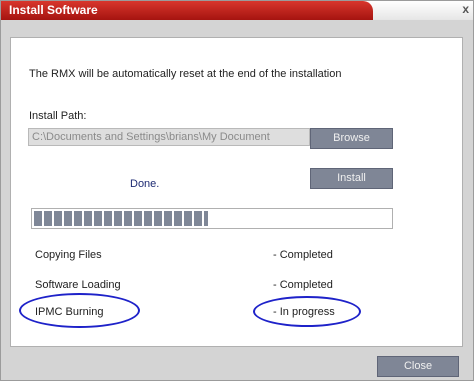 The height and width of the screenshot is (381, 474). Describe the element at coordinates (121, 218) in the screenshot. I see `progress-fill` at that location.